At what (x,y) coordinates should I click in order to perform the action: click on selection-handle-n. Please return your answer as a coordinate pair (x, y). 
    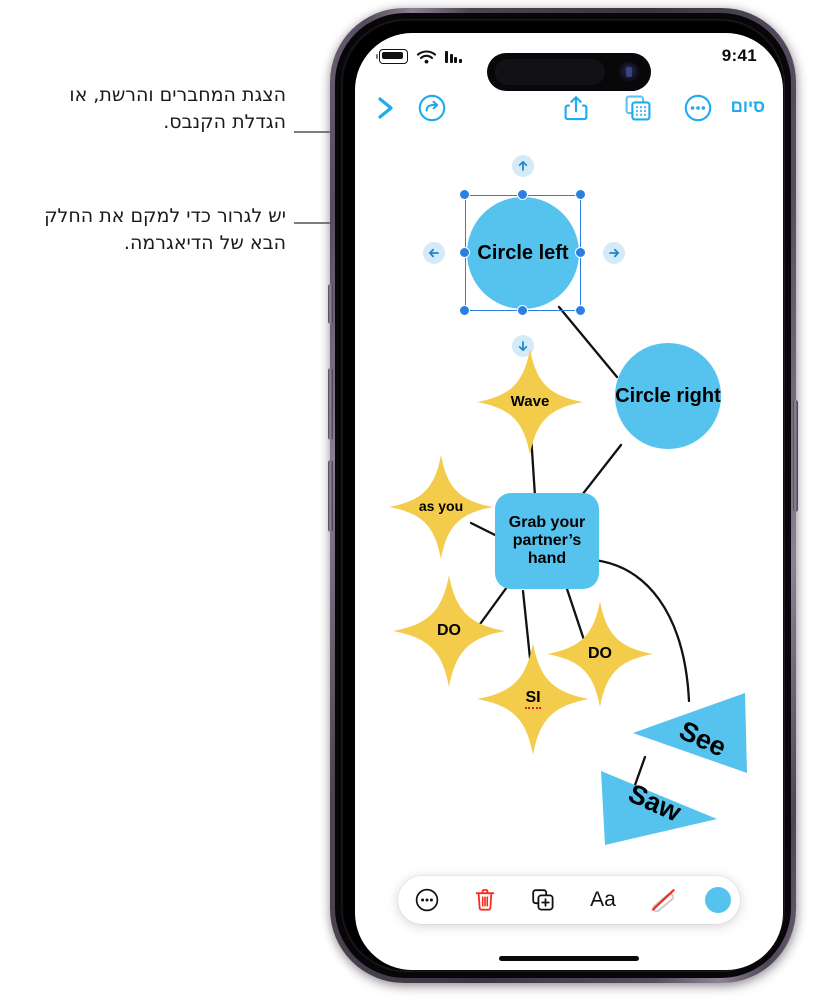
    Looking at the image, I should click on (522, 194).